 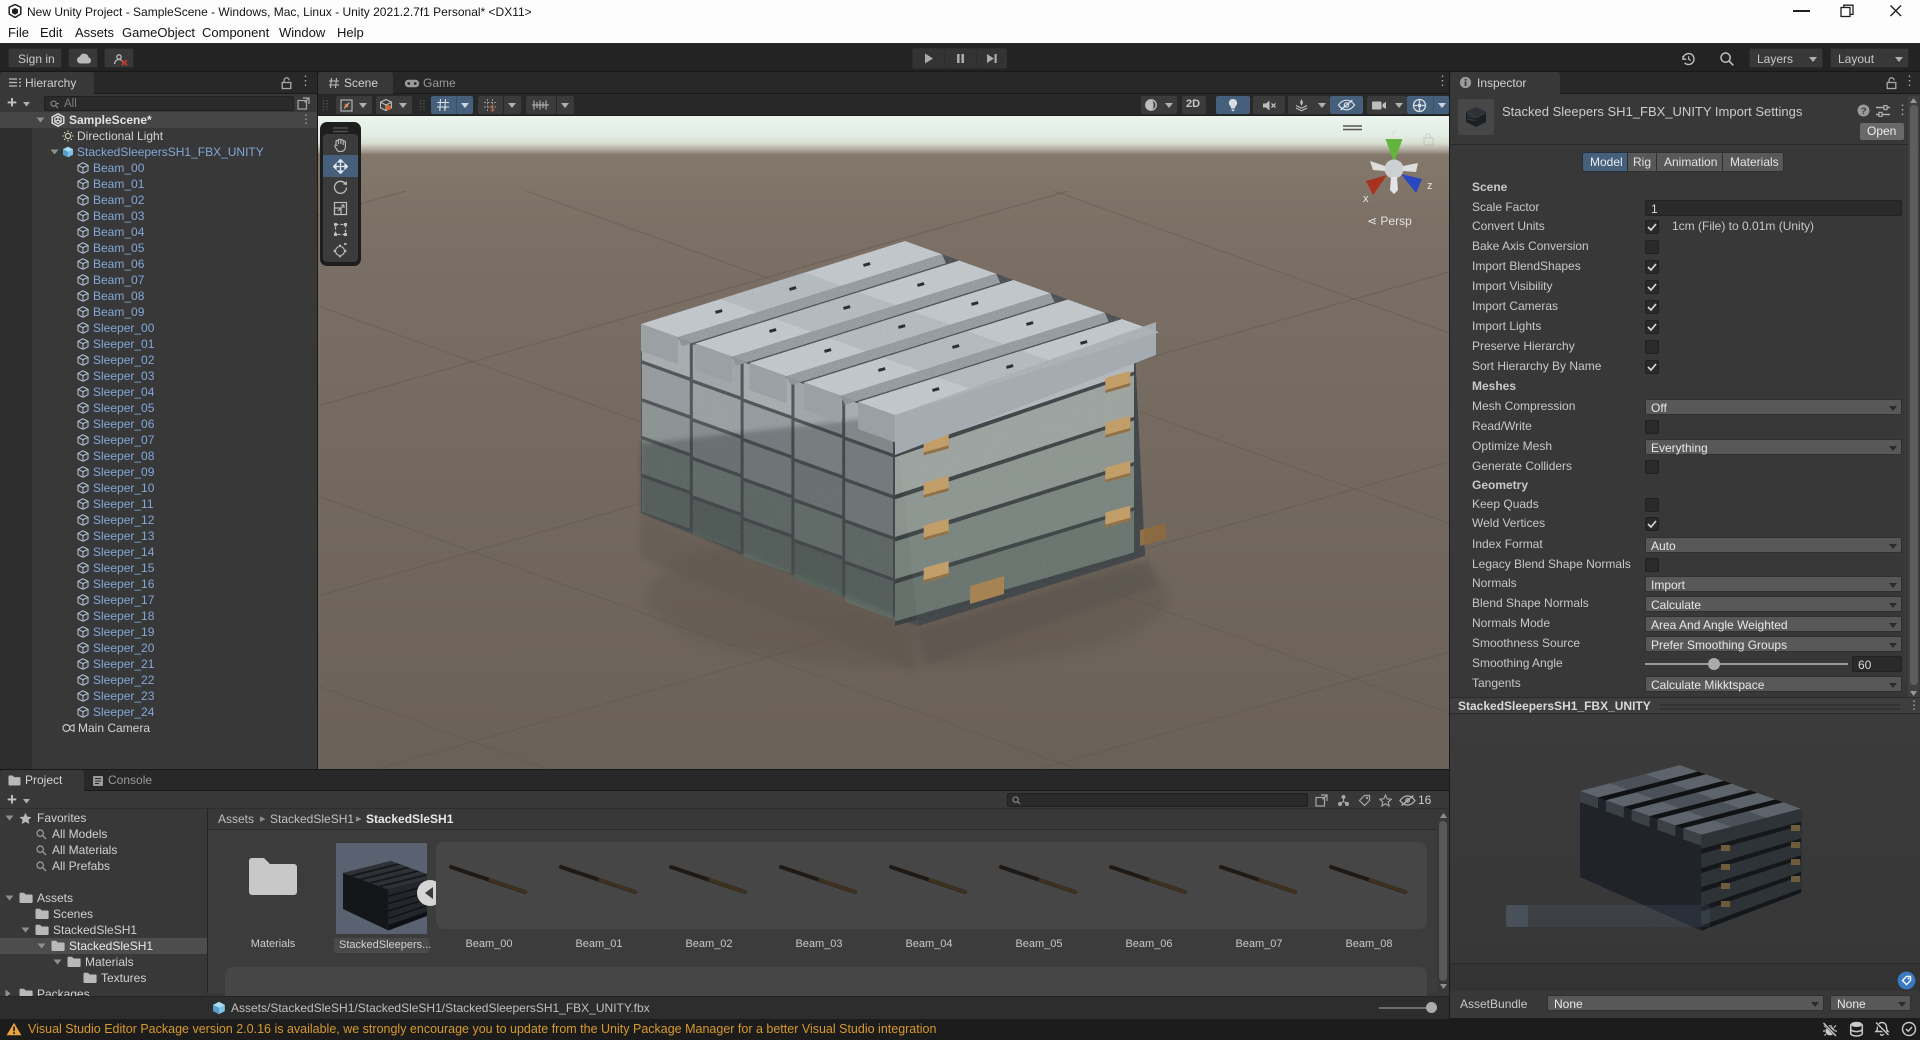 What do you see at coordinates (492, 108) in the screenshot?
I see `svg-text: 5` at bounding box center [492, 108].